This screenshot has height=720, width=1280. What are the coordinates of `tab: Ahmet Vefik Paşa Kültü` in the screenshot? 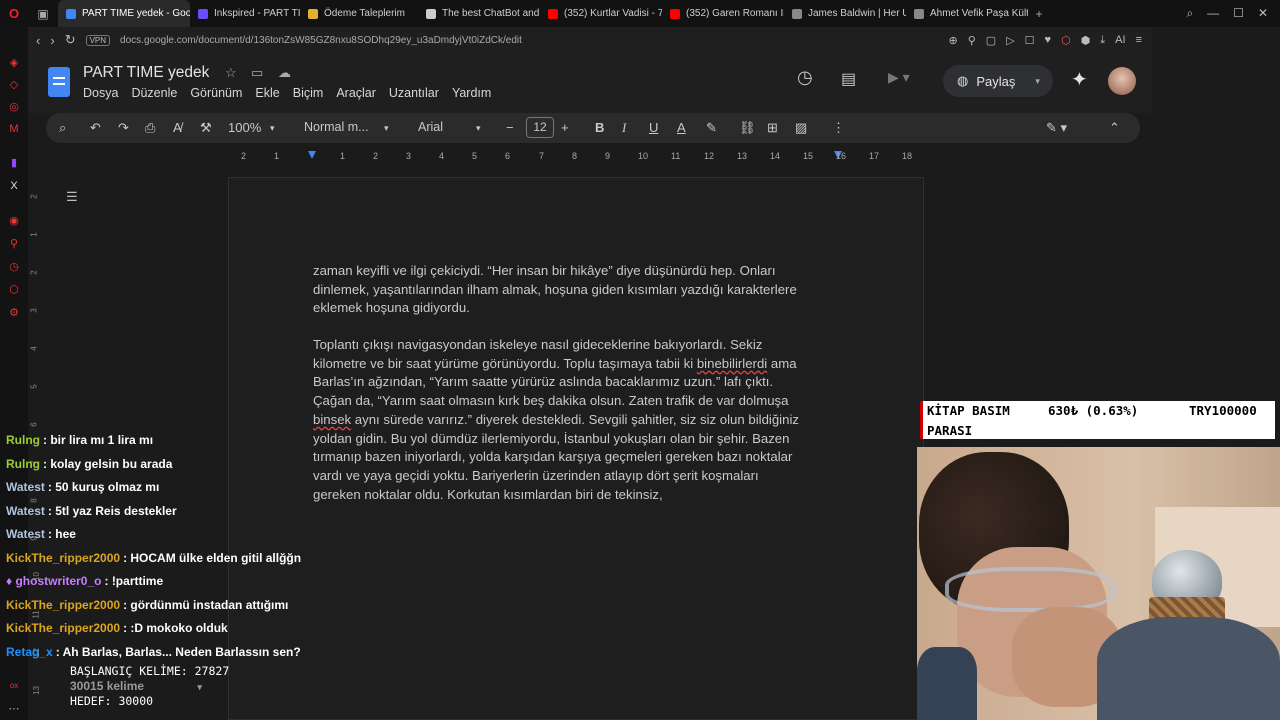 It's located at (967, 13).